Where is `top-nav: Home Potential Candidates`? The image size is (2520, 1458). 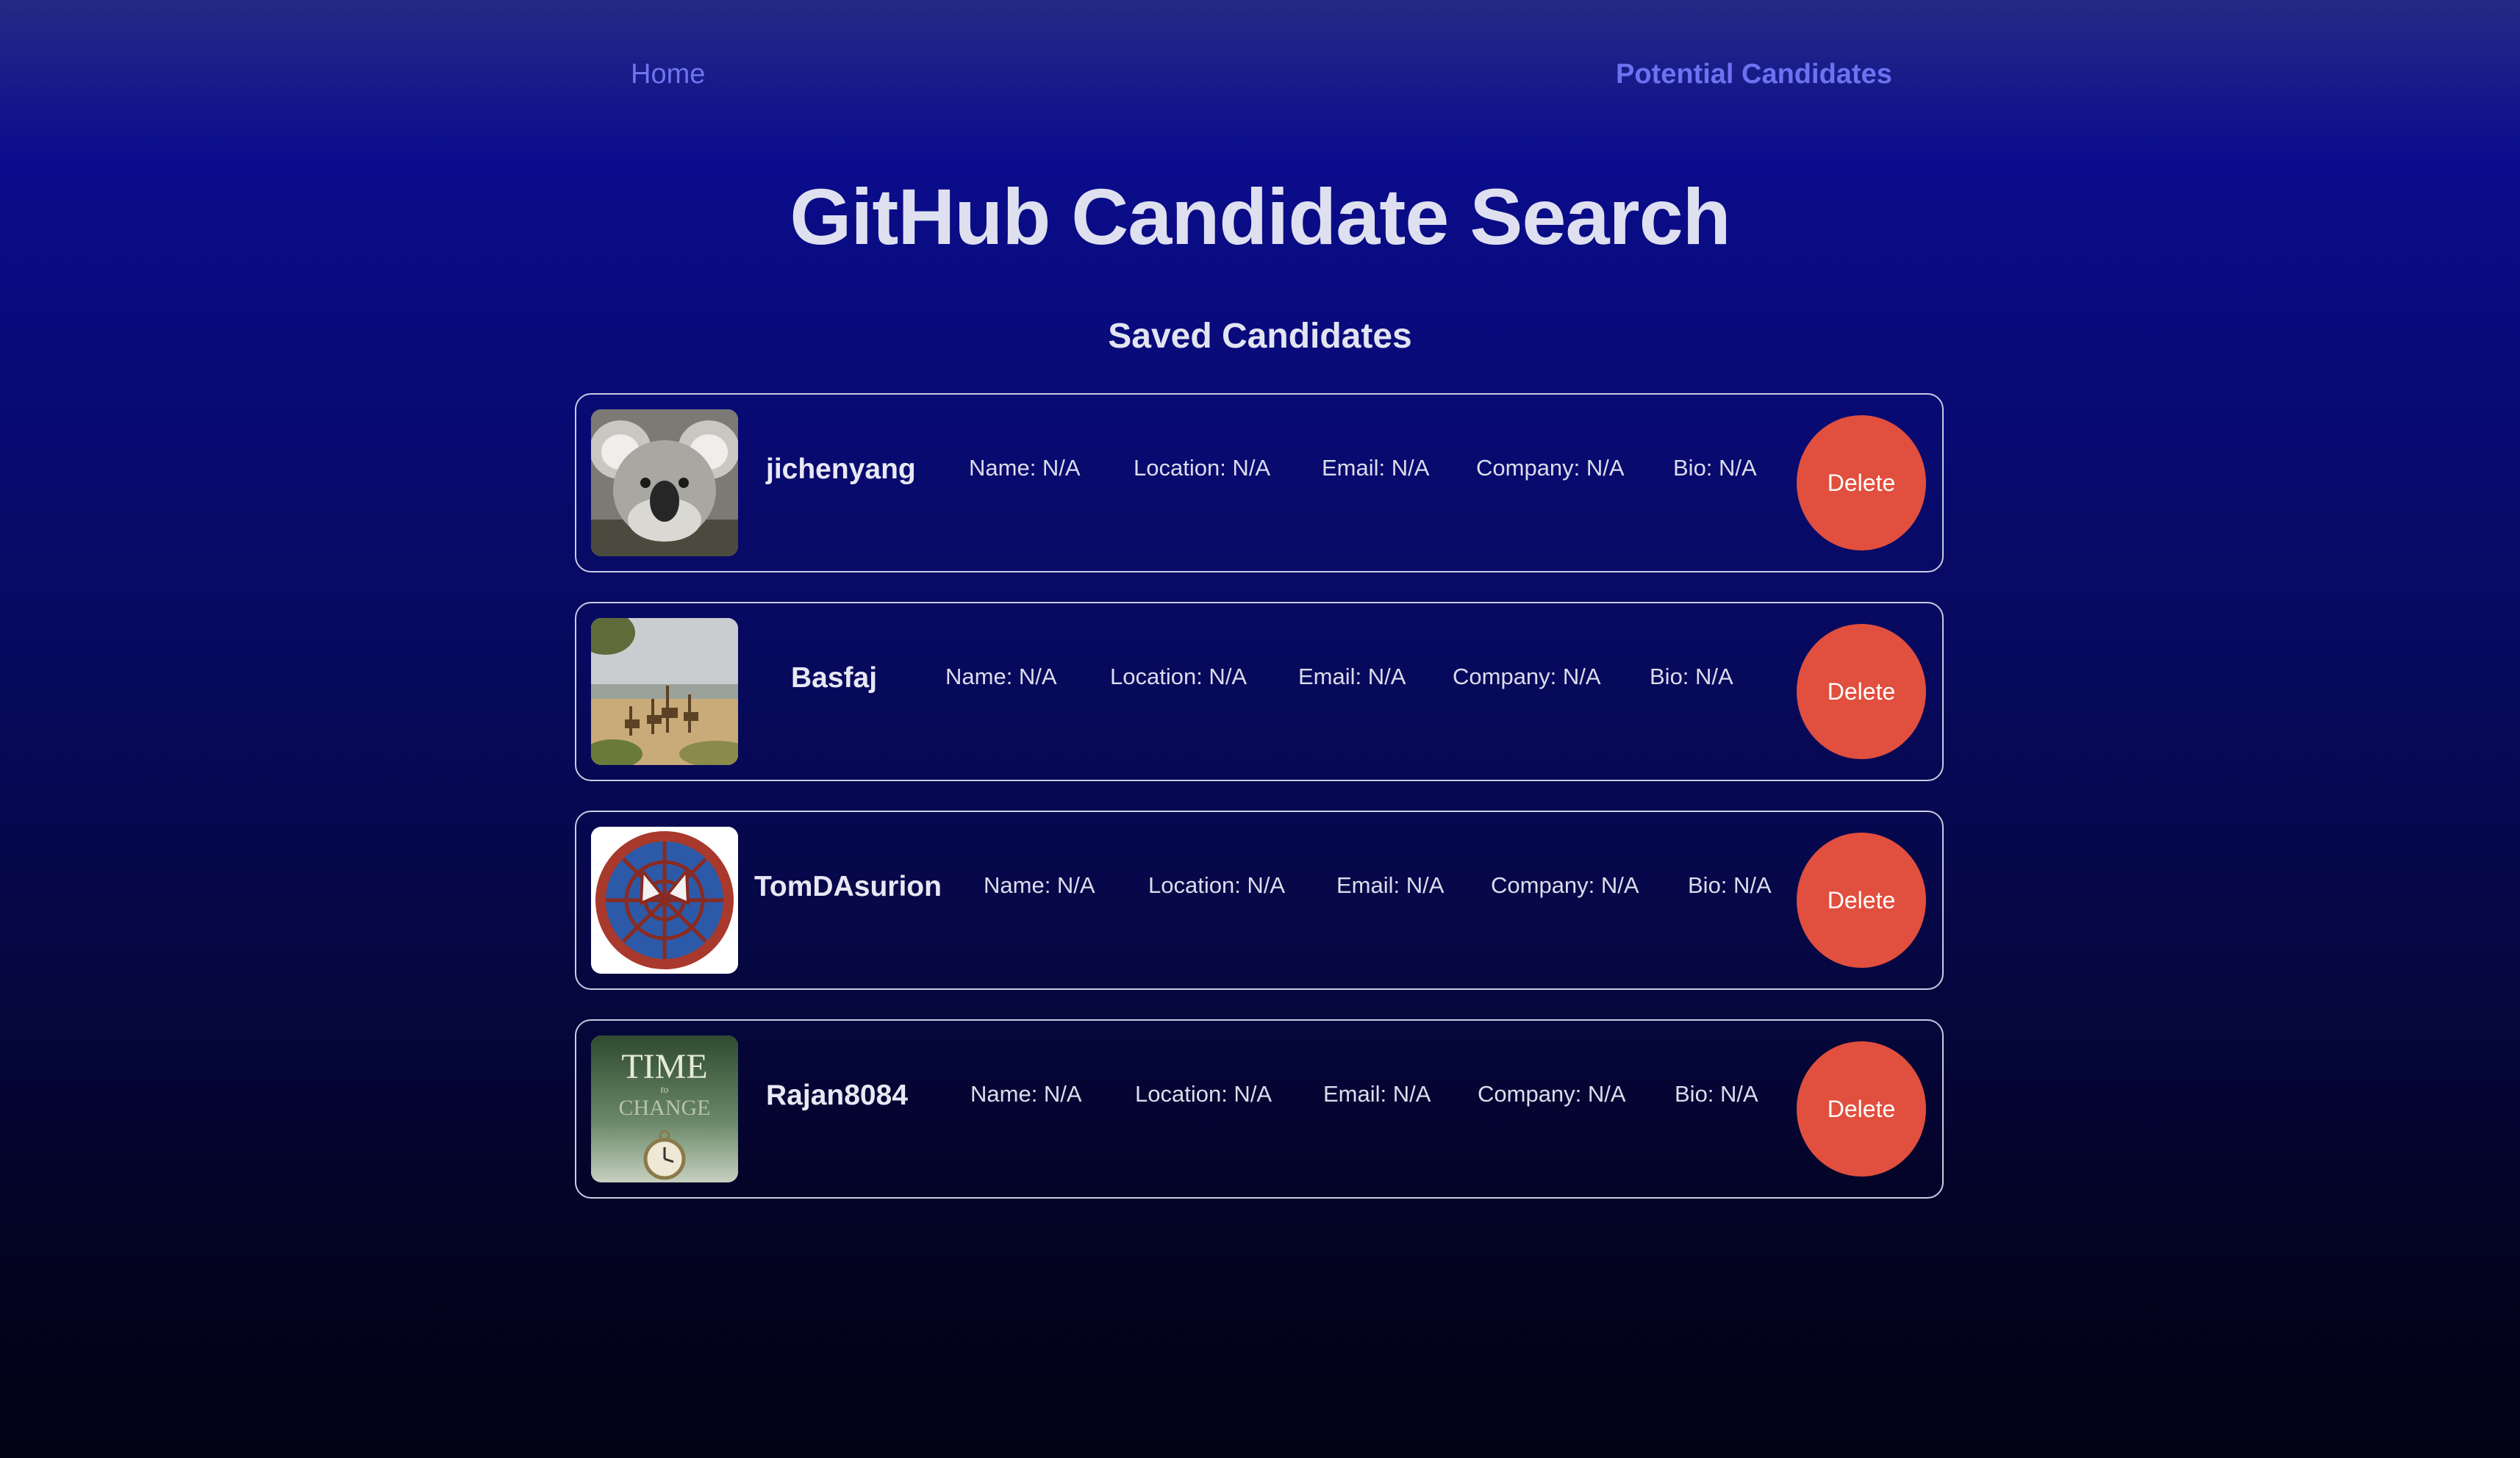 top-nav: Home Potential Candidates is located at coordinates (1260, 77).